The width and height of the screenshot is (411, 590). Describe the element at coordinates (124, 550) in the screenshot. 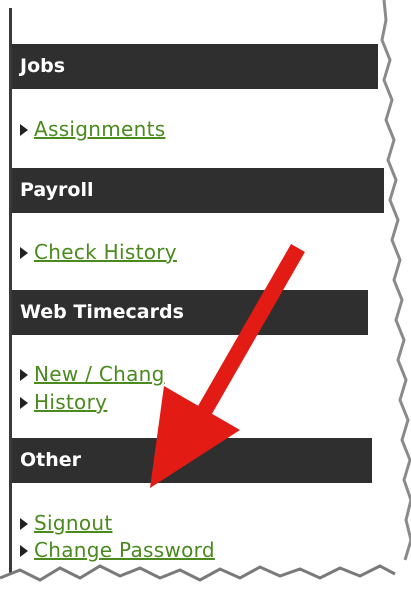

I see `change-password-link: Change Password` at that location.